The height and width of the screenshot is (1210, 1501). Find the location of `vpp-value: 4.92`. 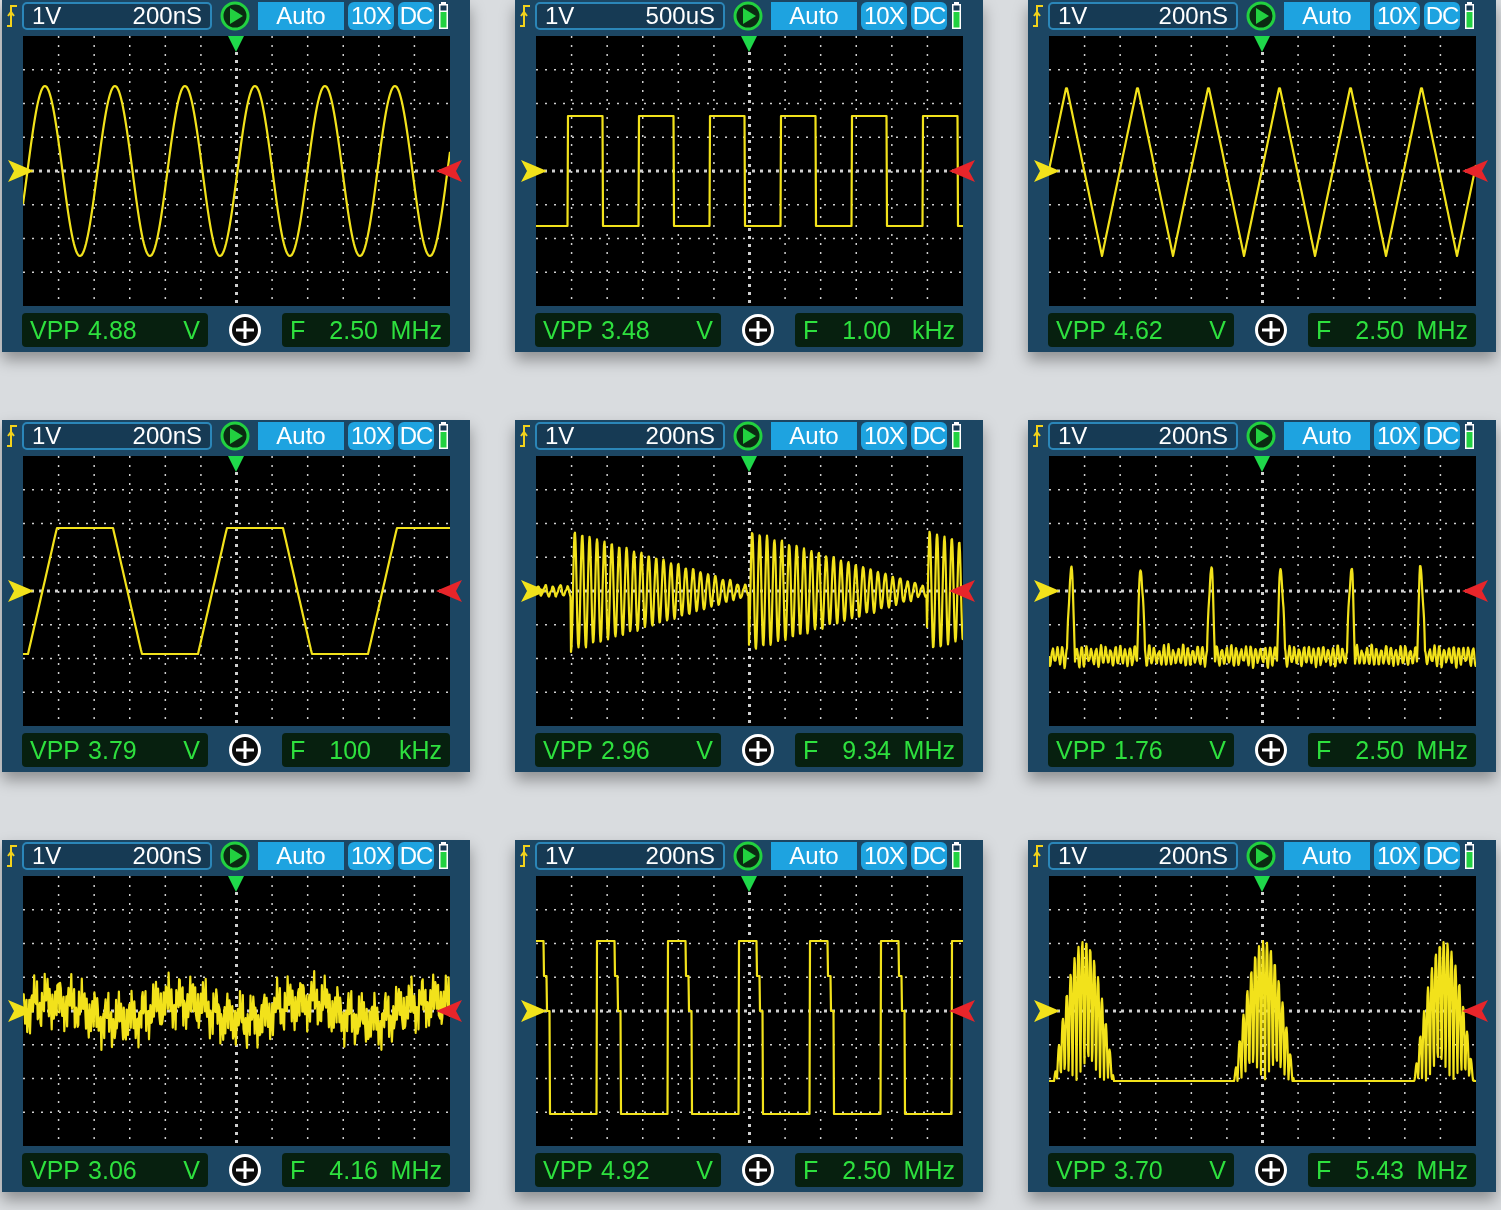

vpp-value: 4.92 is located at coordinates (625, 1170).